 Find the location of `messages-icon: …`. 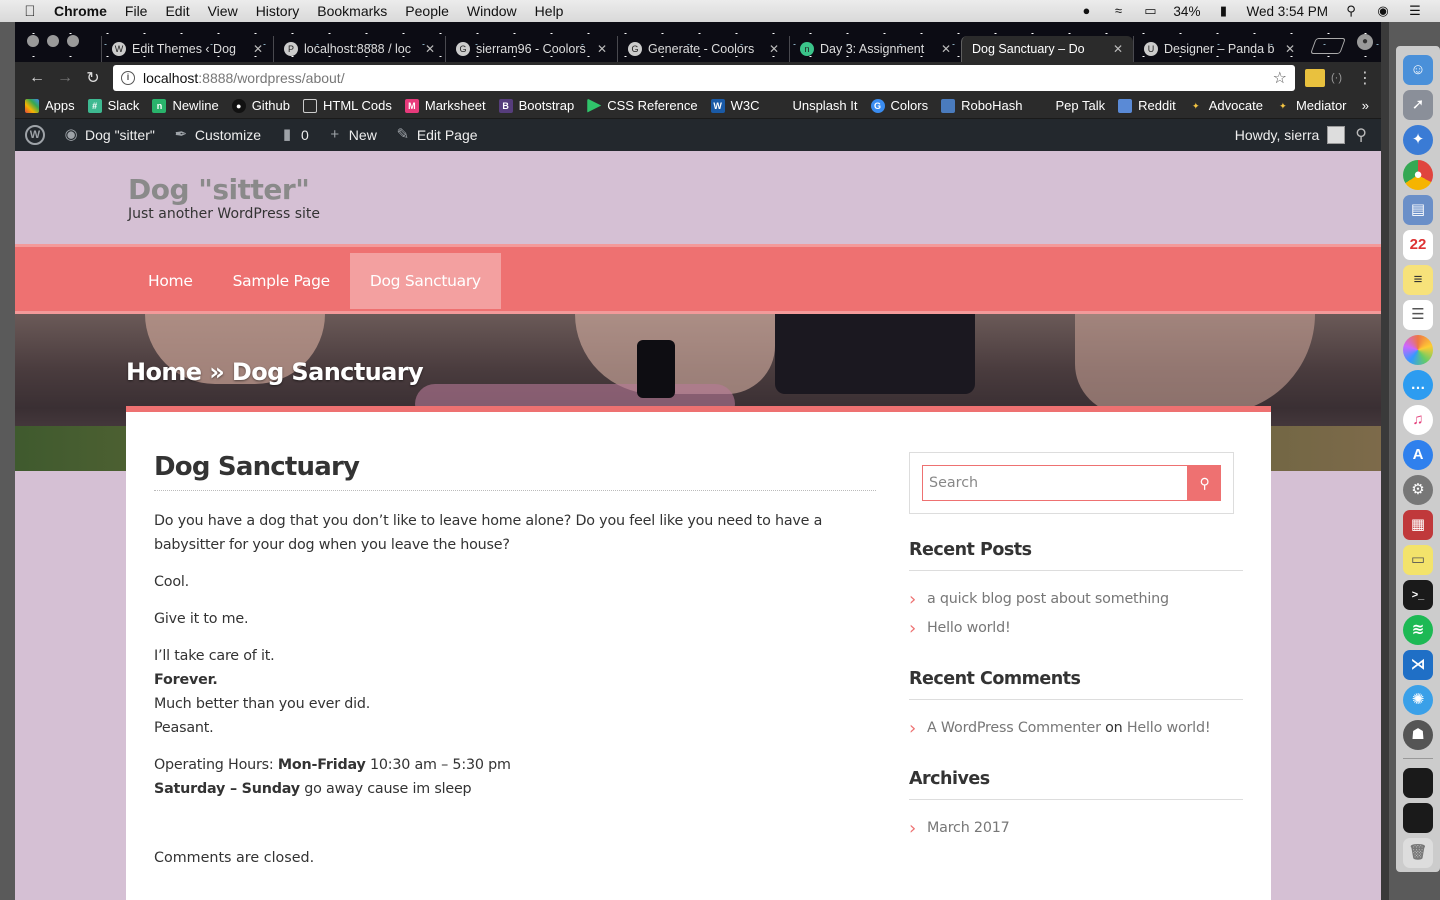

messages-icon: … is located at coordinates (1418, 384).